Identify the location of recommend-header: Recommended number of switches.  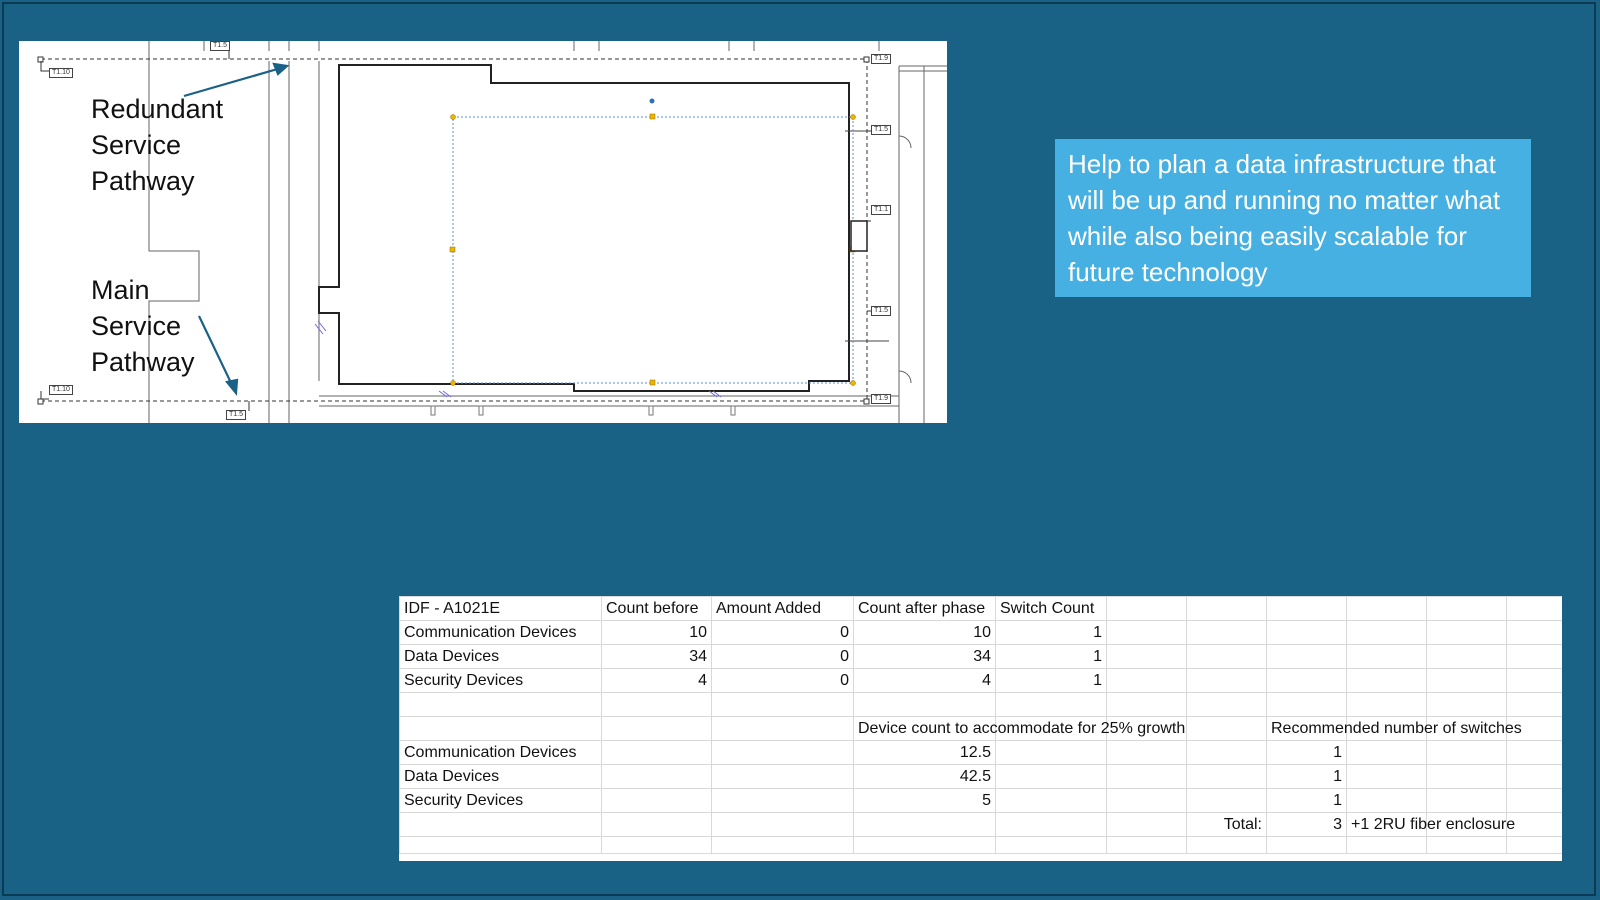
(1394, 728).